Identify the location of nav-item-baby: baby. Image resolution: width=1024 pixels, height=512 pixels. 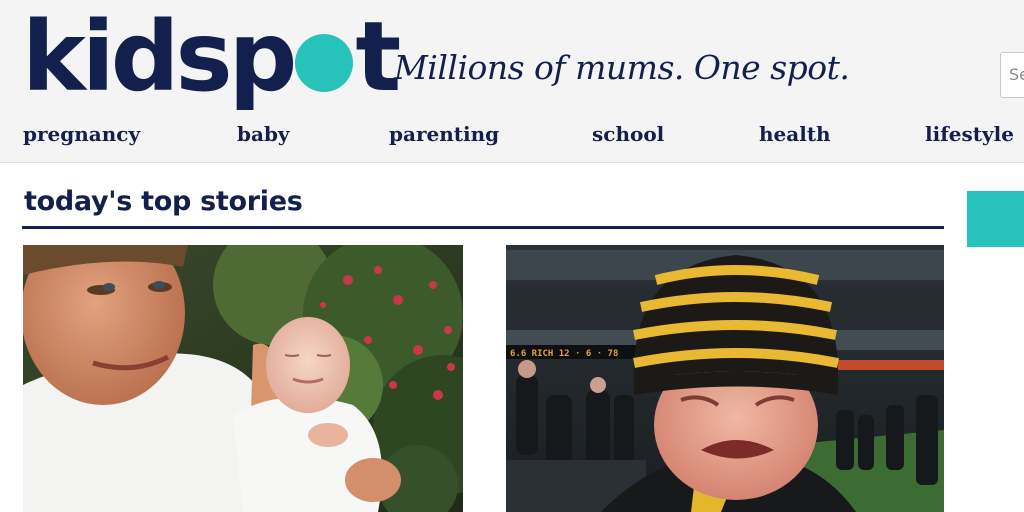
(263, 134).